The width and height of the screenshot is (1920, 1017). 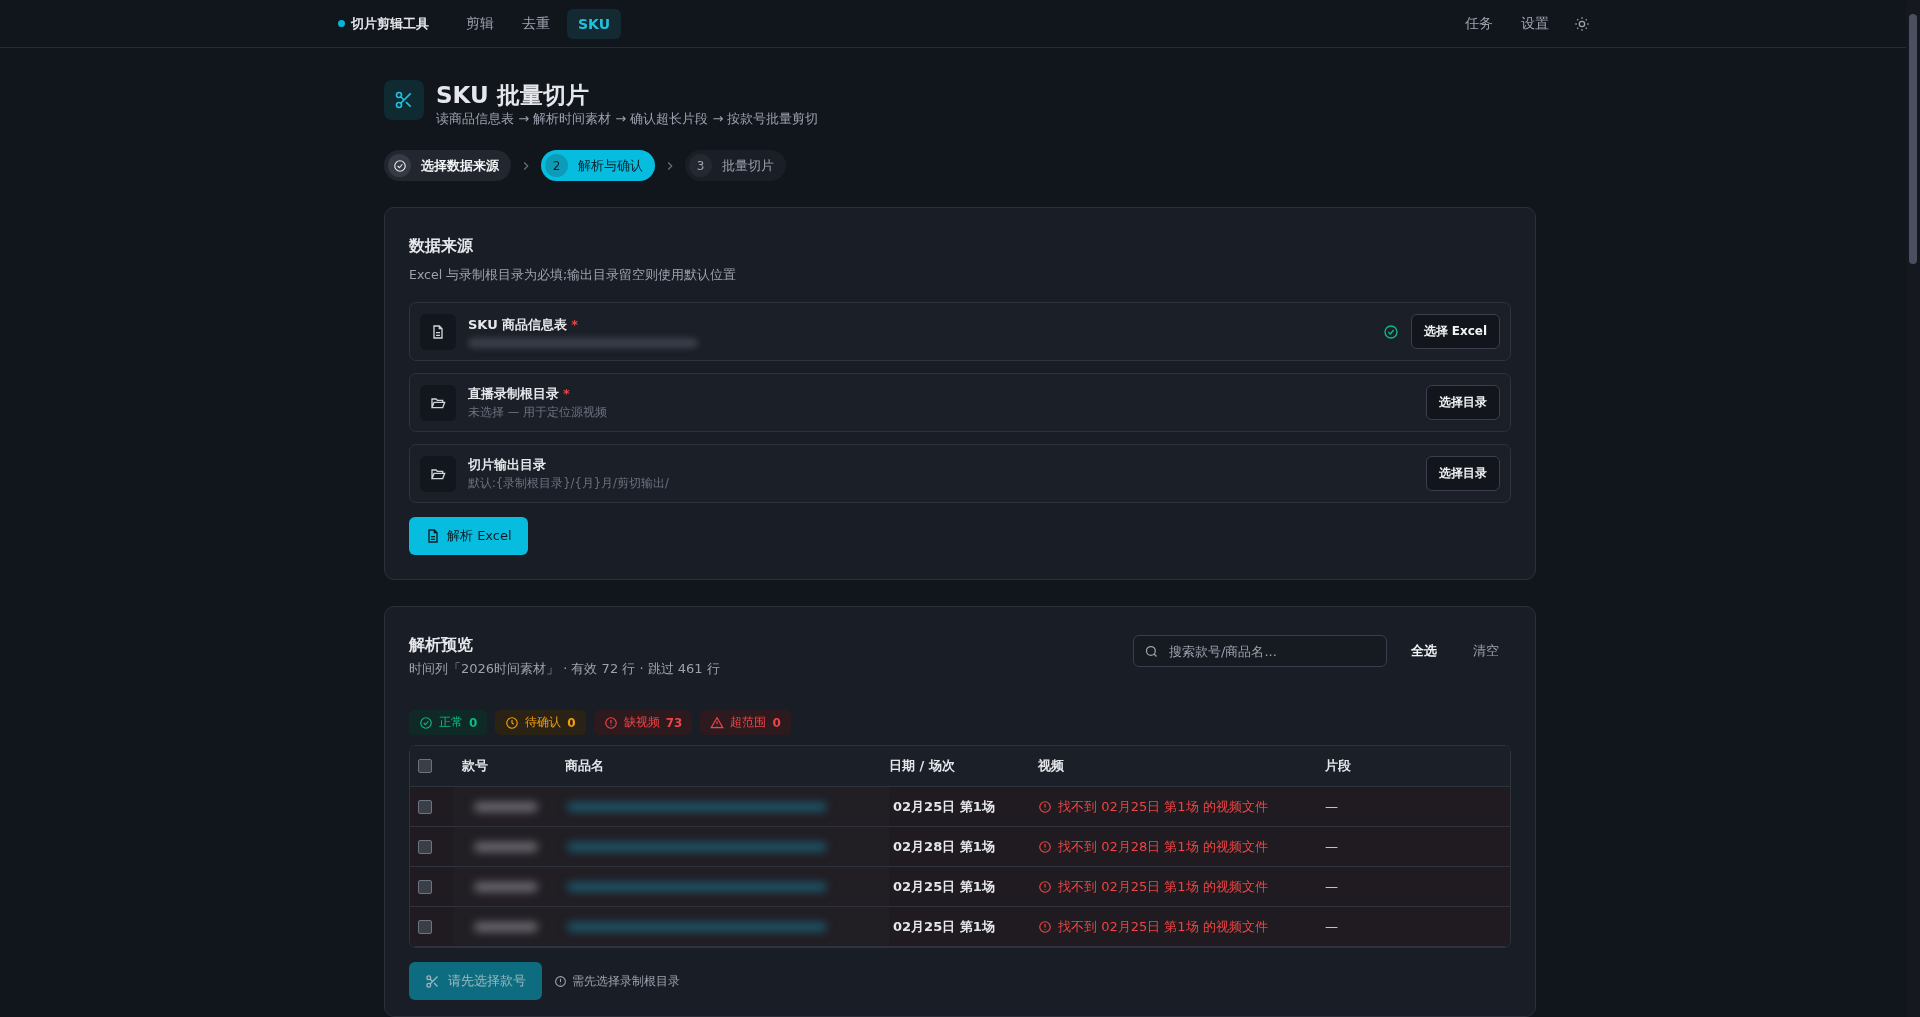 I want to click on field-label: SKU 商品信息表, so click(x=518, y=324).